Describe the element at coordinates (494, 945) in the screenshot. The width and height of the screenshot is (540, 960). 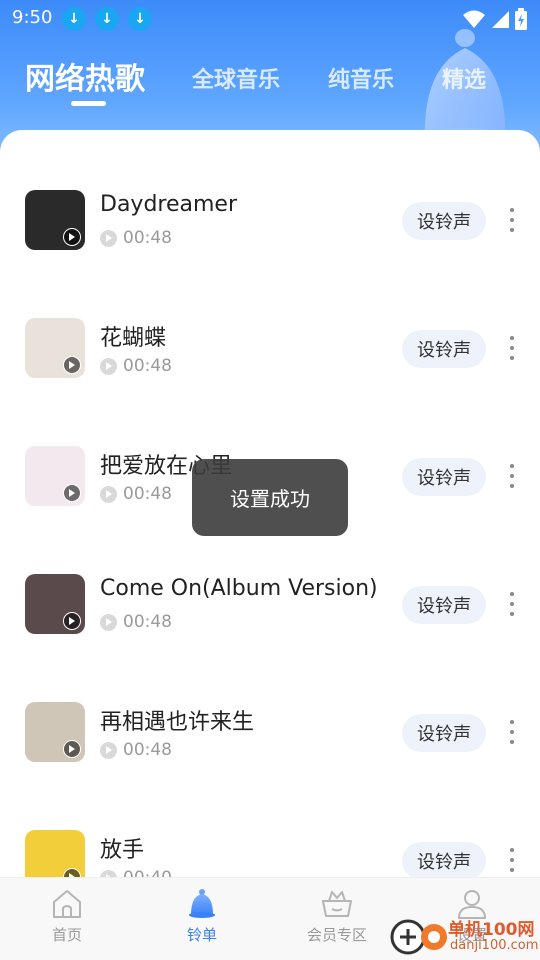
I see `watermark-url: danji100.com` at that location.